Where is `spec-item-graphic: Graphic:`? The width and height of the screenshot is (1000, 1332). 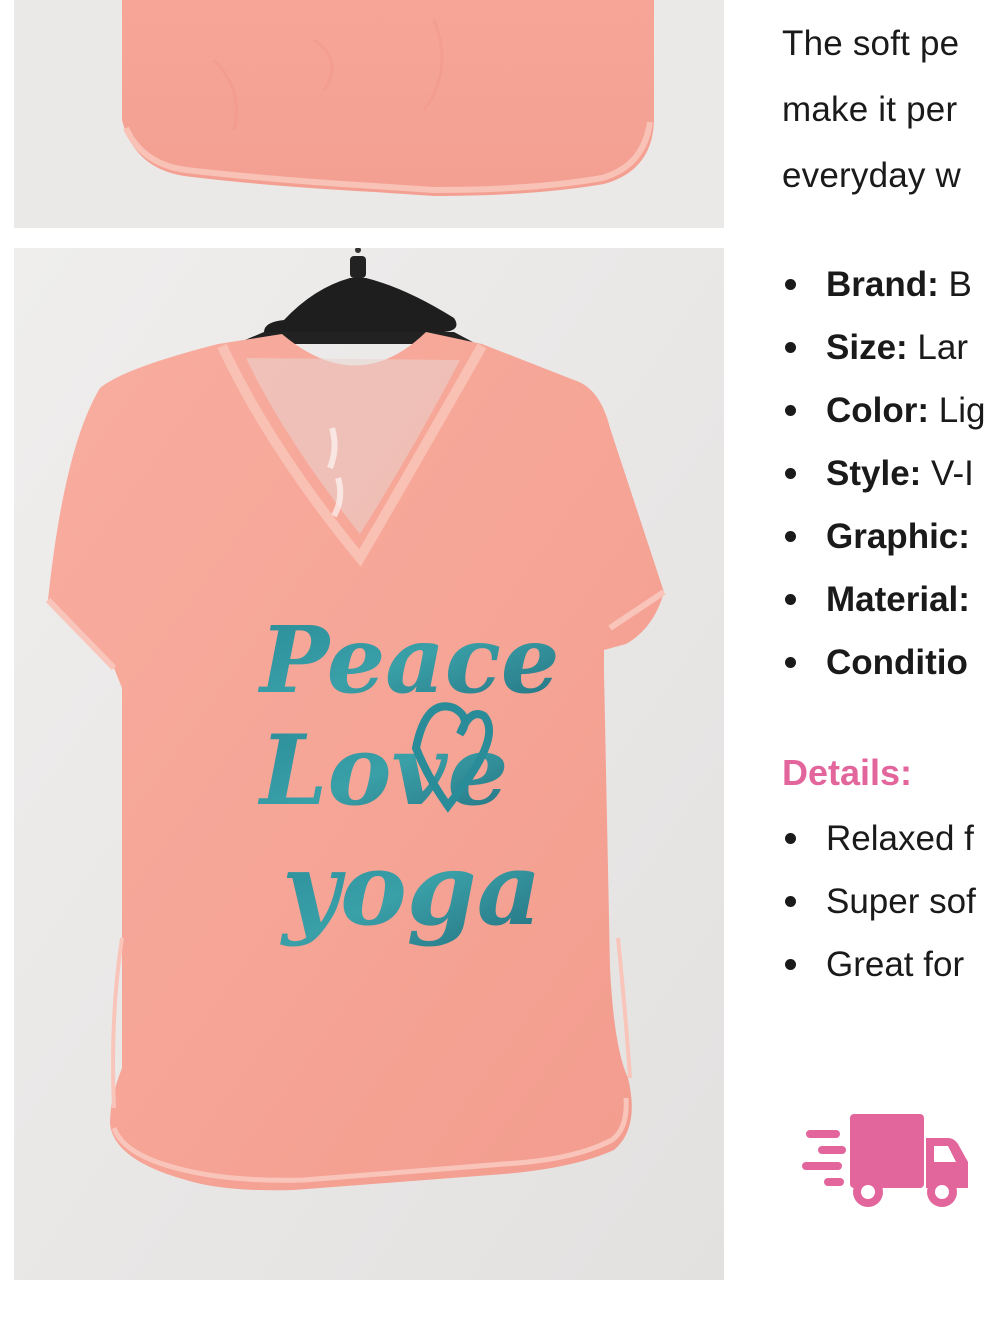 spec-item-graphic: Graphic: is located at coordinates (883, 545).